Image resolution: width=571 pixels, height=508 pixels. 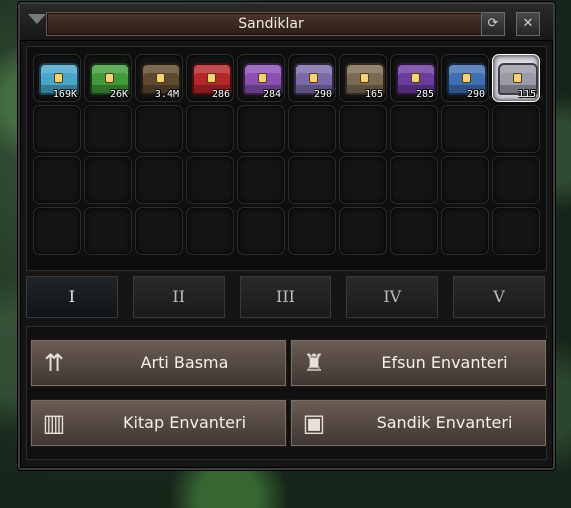 I want to click on arti-basma-button: ⇈ Arti Basma, so click(x=158, y=363).